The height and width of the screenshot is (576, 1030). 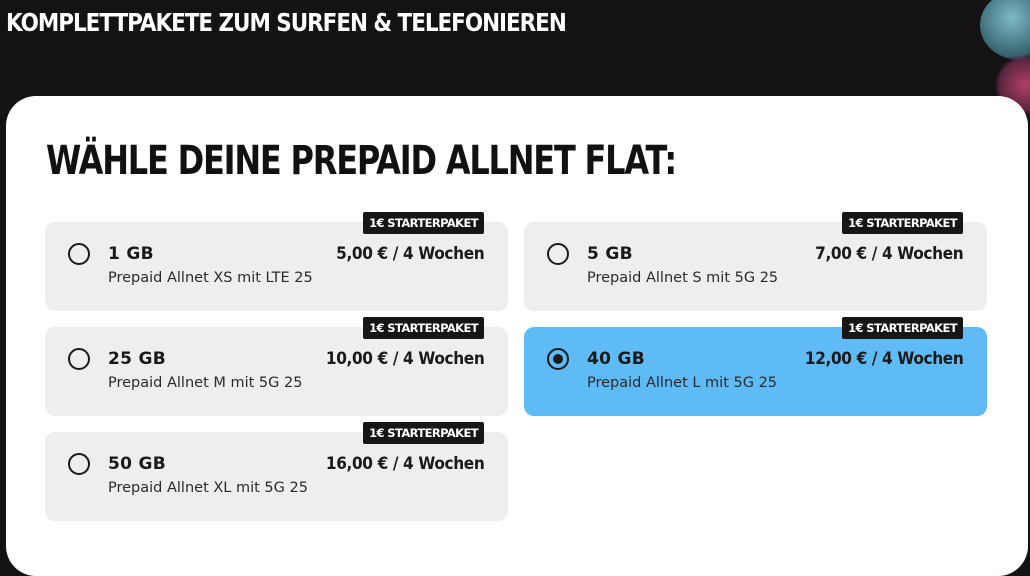 What do you see at coordinates (610, 254) in the screenshot?
I see `plan-data-volume: 5 GB` at bounding box center [610, 254].